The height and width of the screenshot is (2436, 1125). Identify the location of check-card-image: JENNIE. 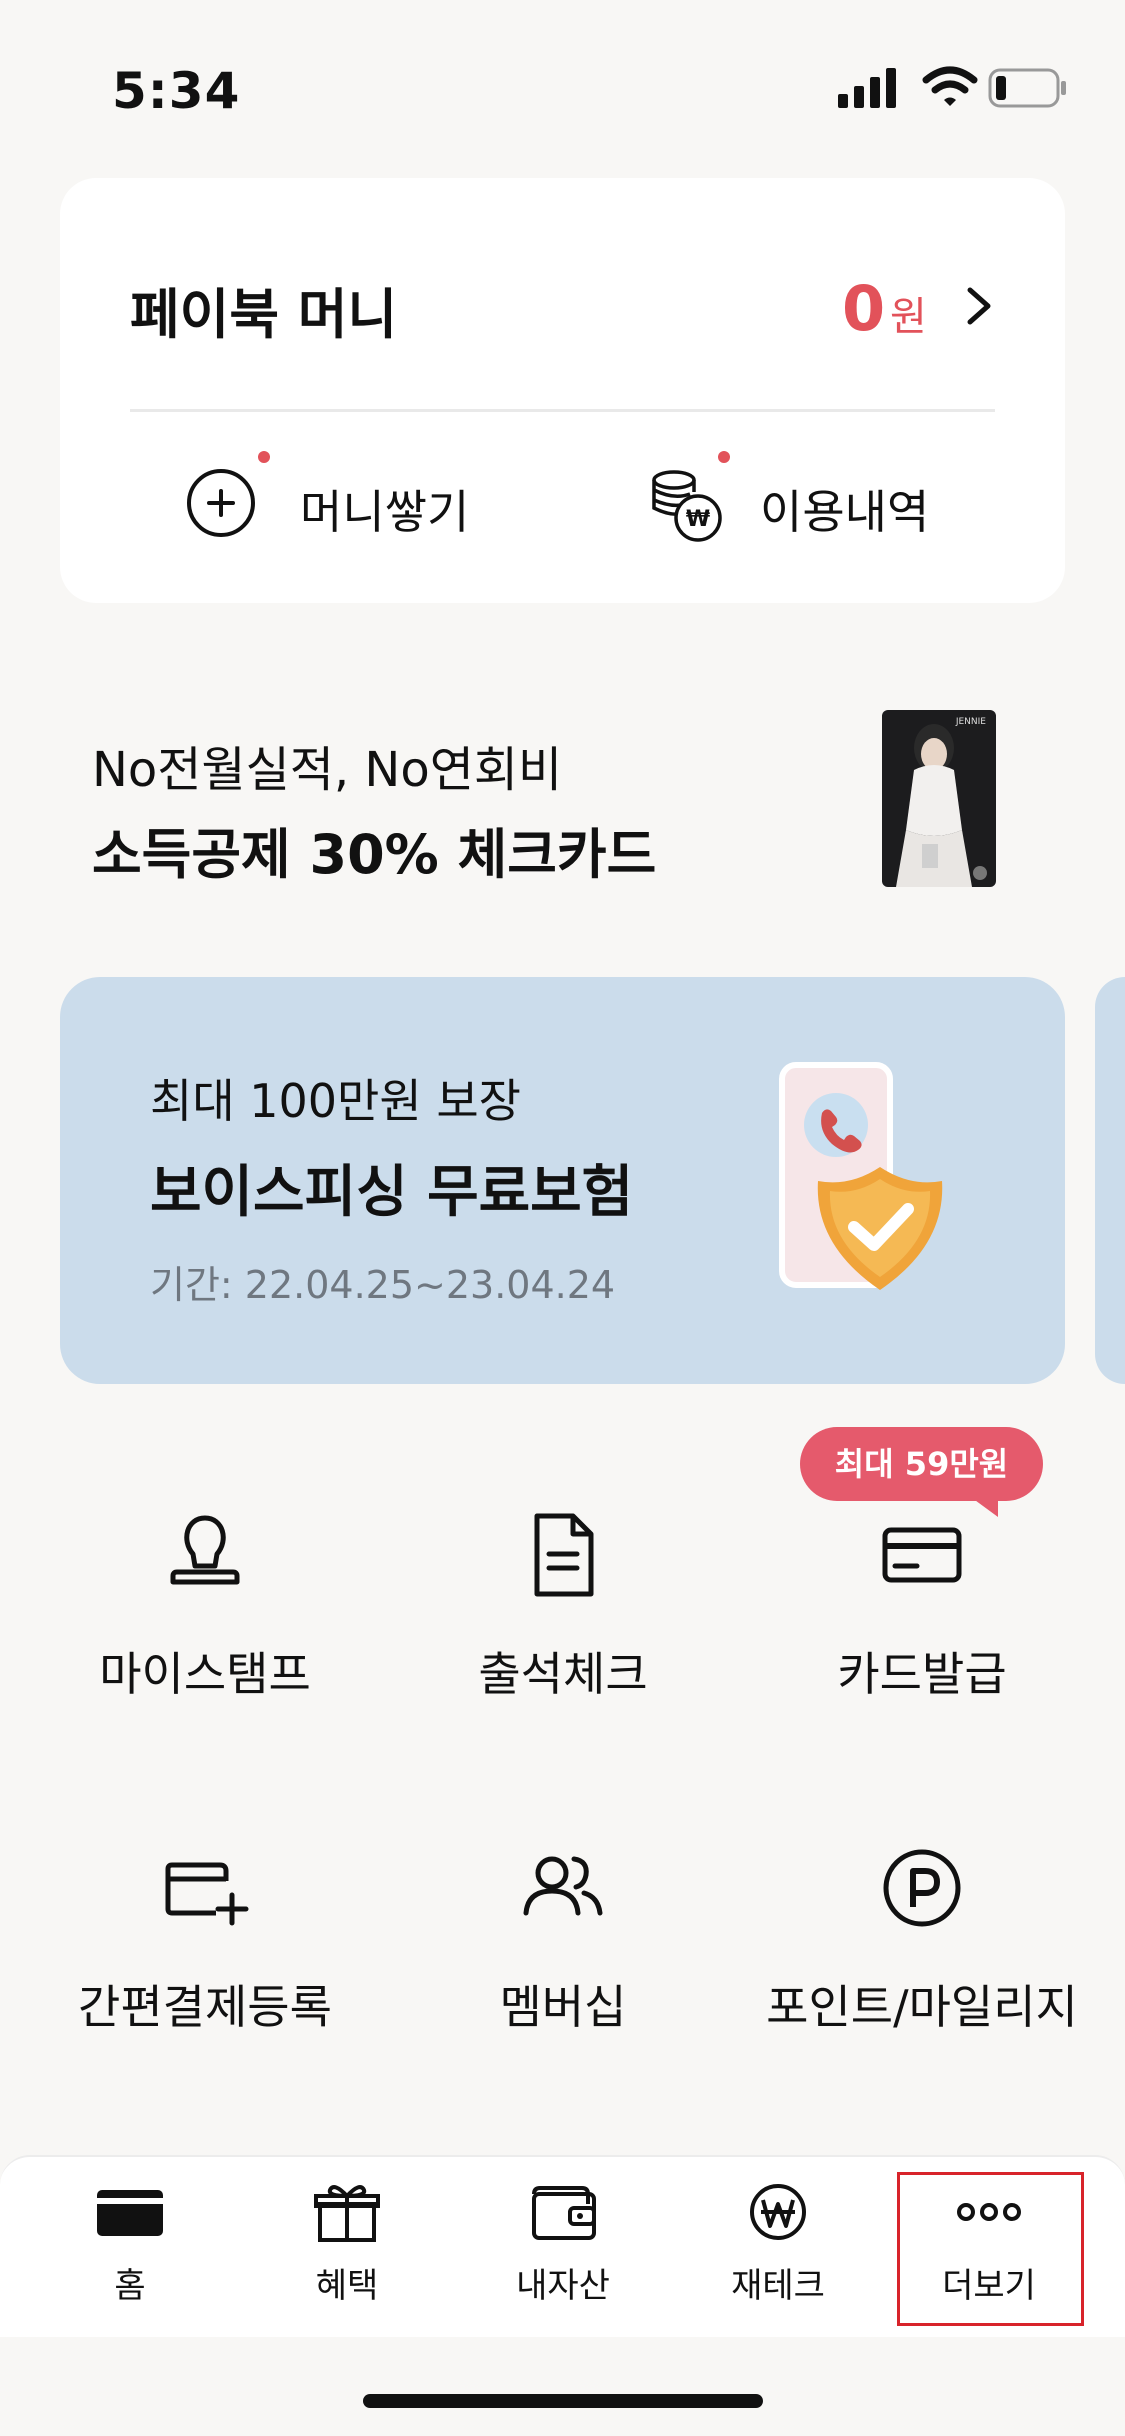
(939, 798).